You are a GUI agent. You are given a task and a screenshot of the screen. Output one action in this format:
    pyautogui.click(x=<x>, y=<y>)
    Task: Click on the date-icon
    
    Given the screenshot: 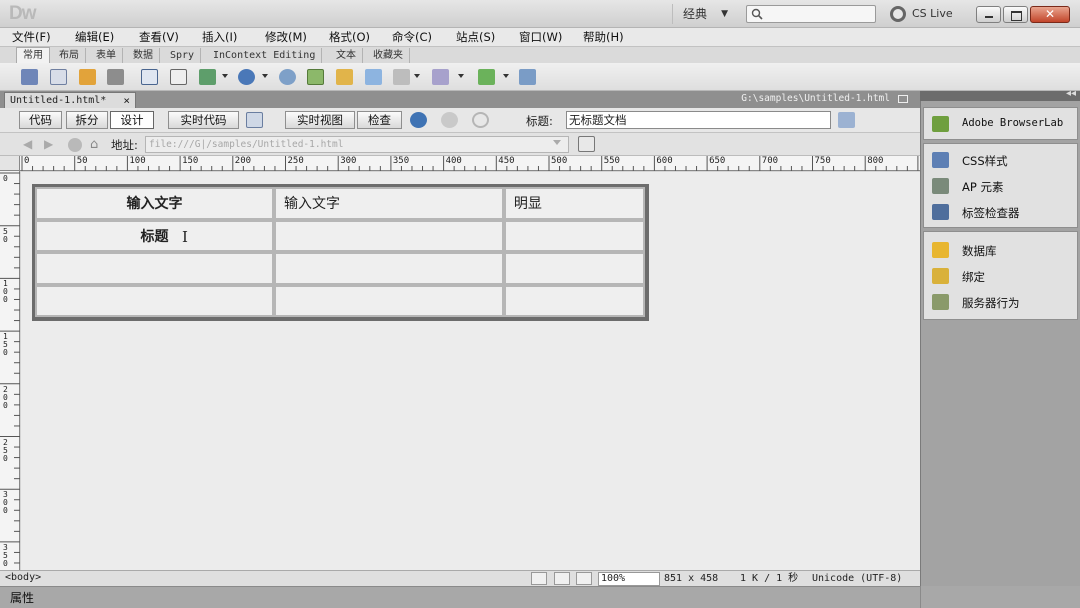 What is the action you would take?
    pyautogui.click(x=315, y=77)
    